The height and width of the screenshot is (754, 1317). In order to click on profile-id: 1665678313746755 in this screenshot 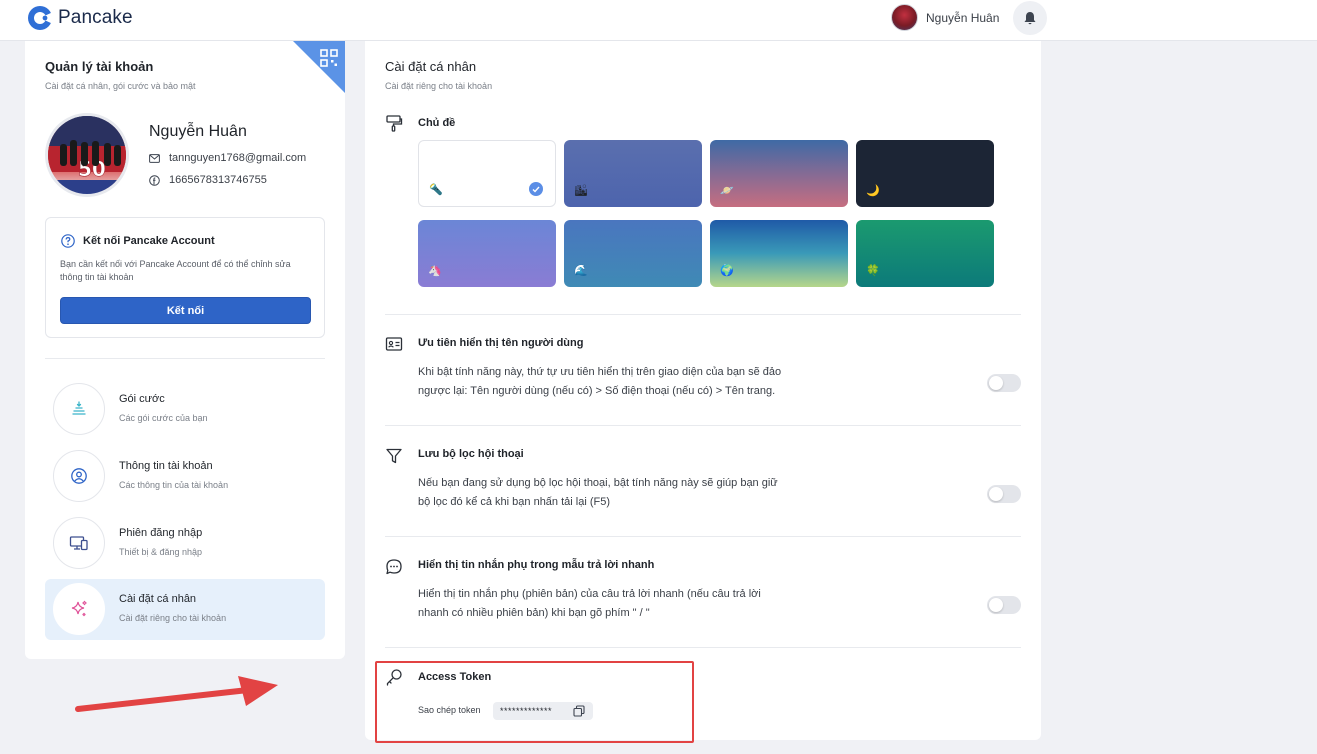, I will do `click(218, 180)`.